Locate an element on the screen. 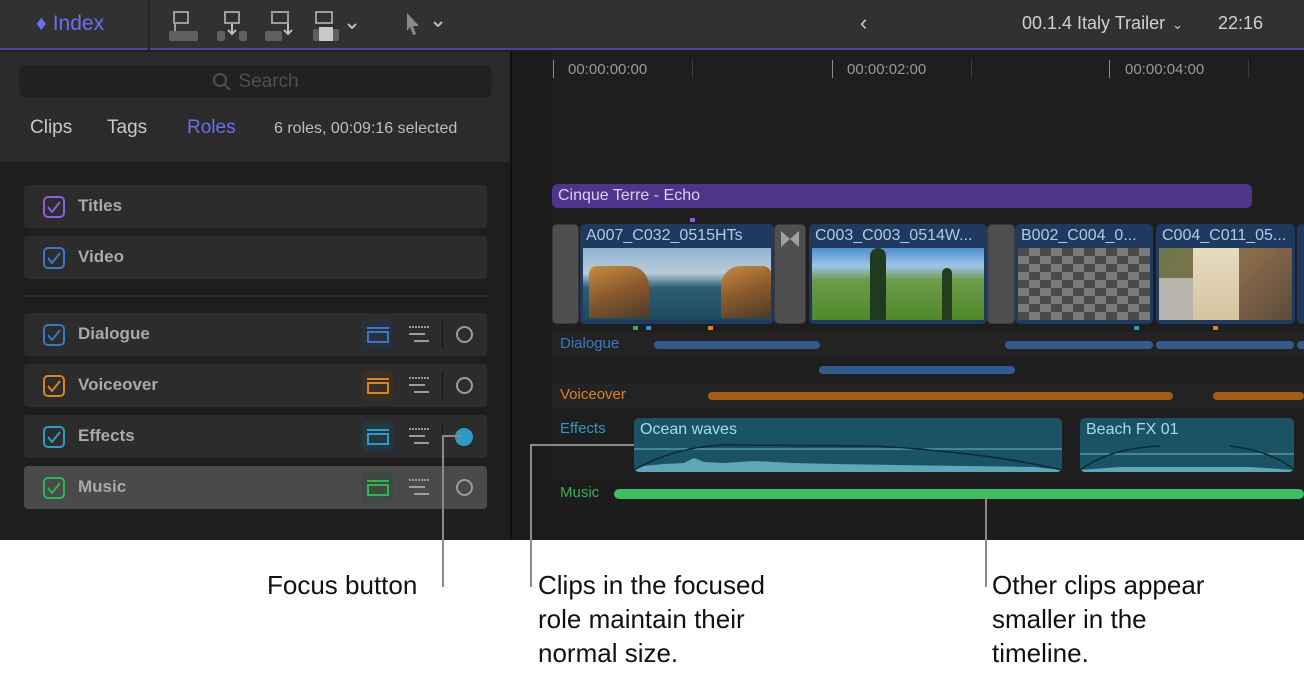 The image size is (1304, 682). titles-checkbox is located at coordinates (54, 207).